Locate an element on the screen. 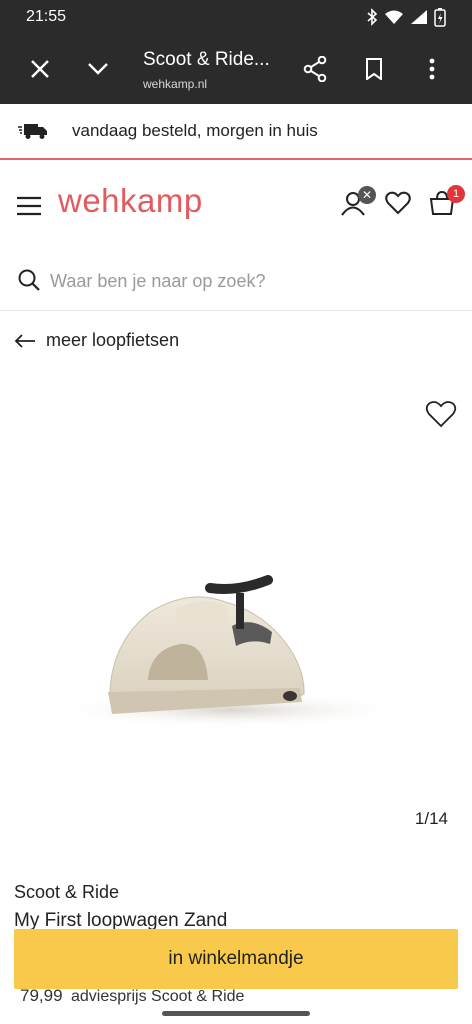 The height and width of the screenshot is (1024, 472). search-bar is located at coordinates (236, 281).